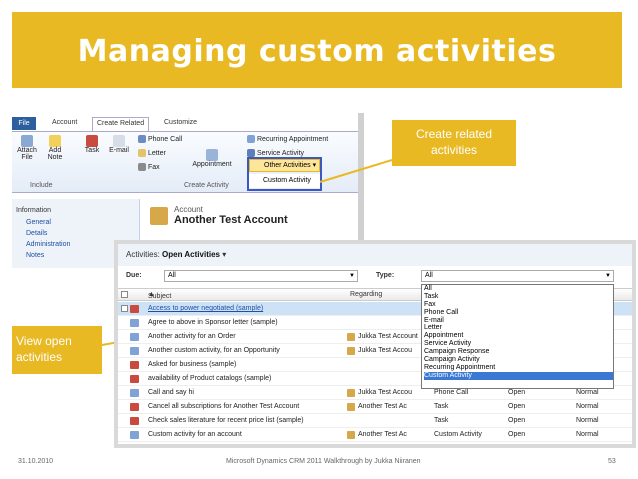 The height and width of the screenshot is (479, 638). What do you see at coordinates (388, 336) in the screenshot?
I see `row-regarding: Jukka Test Account` at bounding box center [388, 336].